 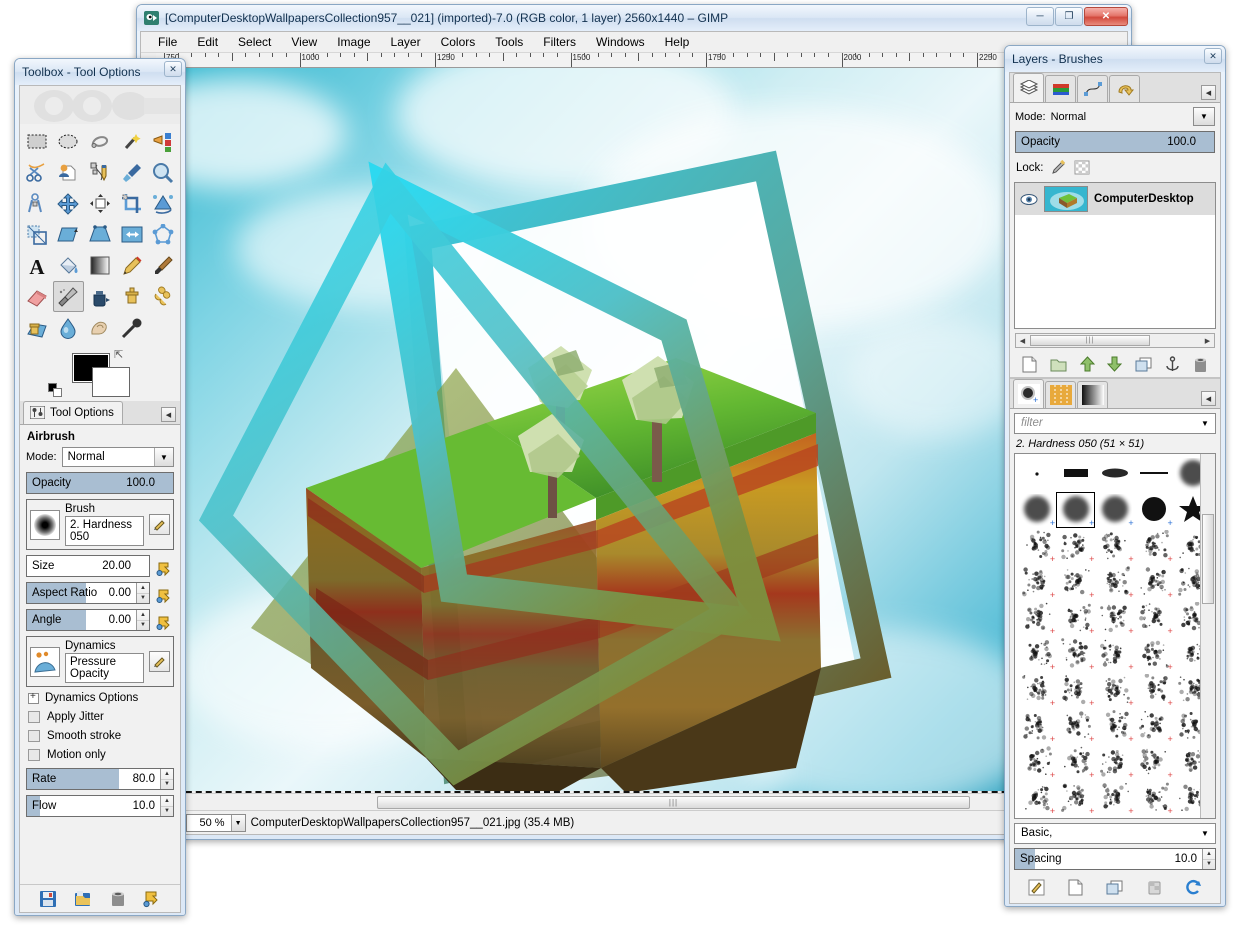 What do you see at coordinates (132, 265) in the screenshot?
I see `pencil-icon` at bounding box center [132, 265].